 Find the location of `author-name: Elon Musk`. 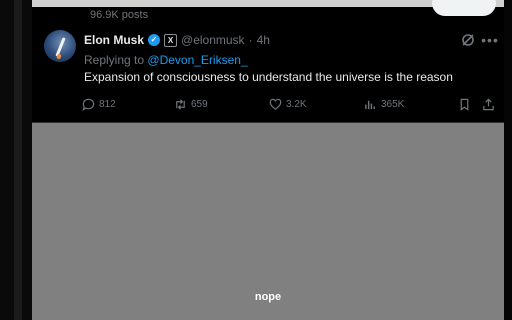

author-name: Elon Musk is located at coordinates (114, 40).